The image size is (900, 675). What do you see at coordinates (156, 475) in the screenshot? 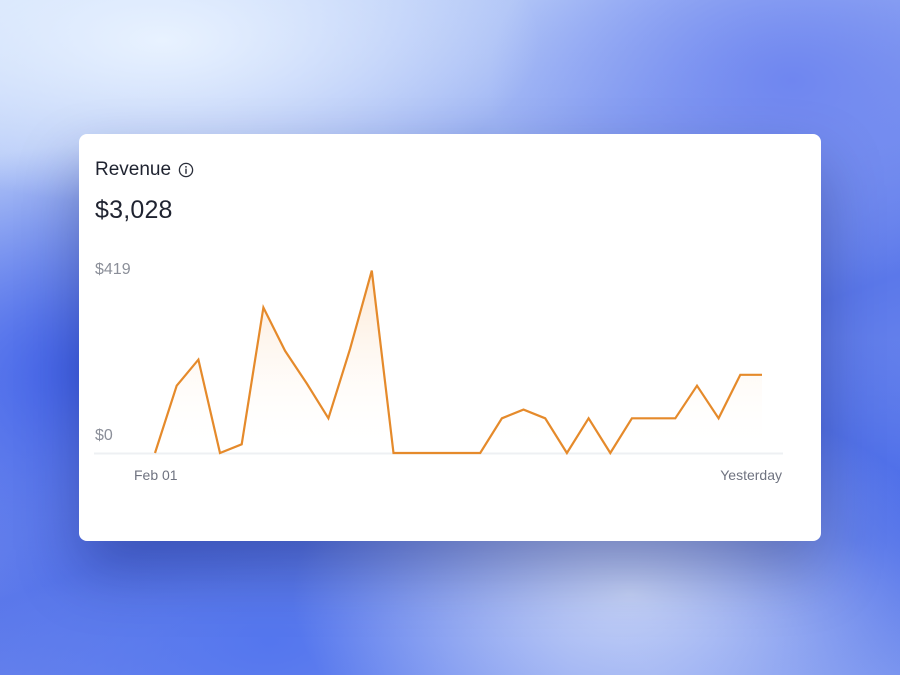
I see `x-axis-start-label: Feb 01` at bounding box center [156, 475].